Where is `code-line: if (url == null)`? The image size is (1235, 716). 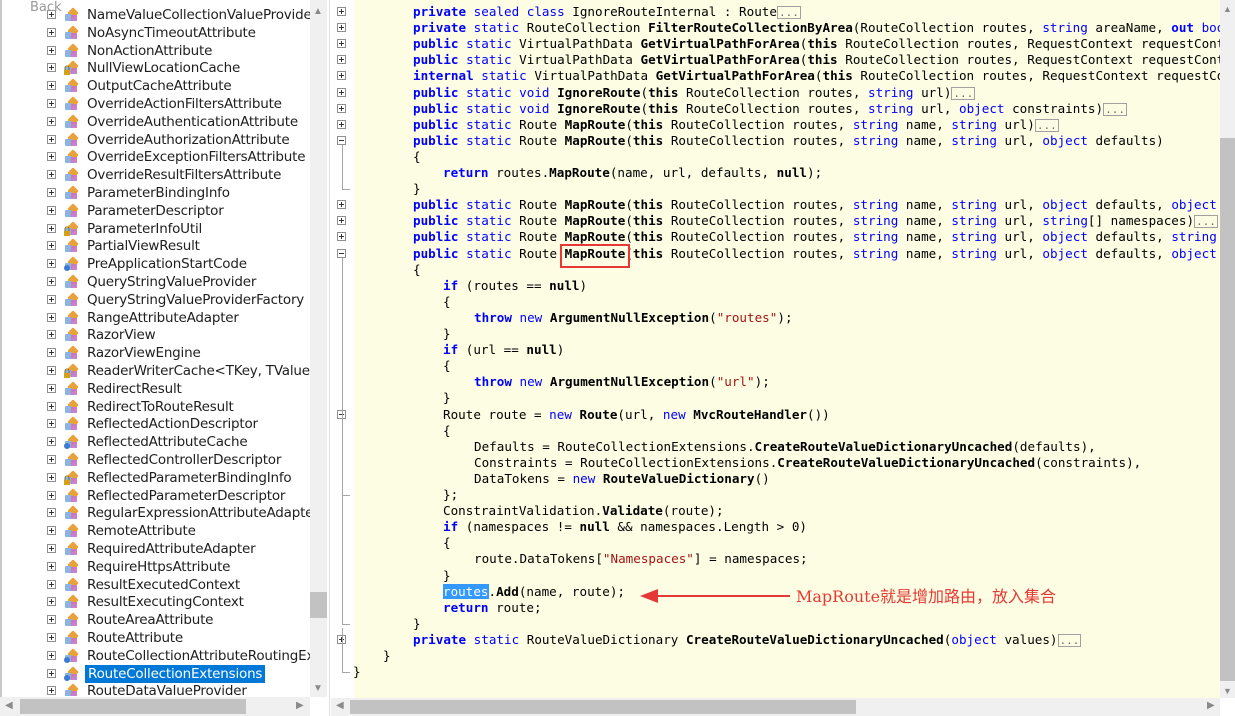 code-line: if (url == null) is located at coordinates (503, 350).